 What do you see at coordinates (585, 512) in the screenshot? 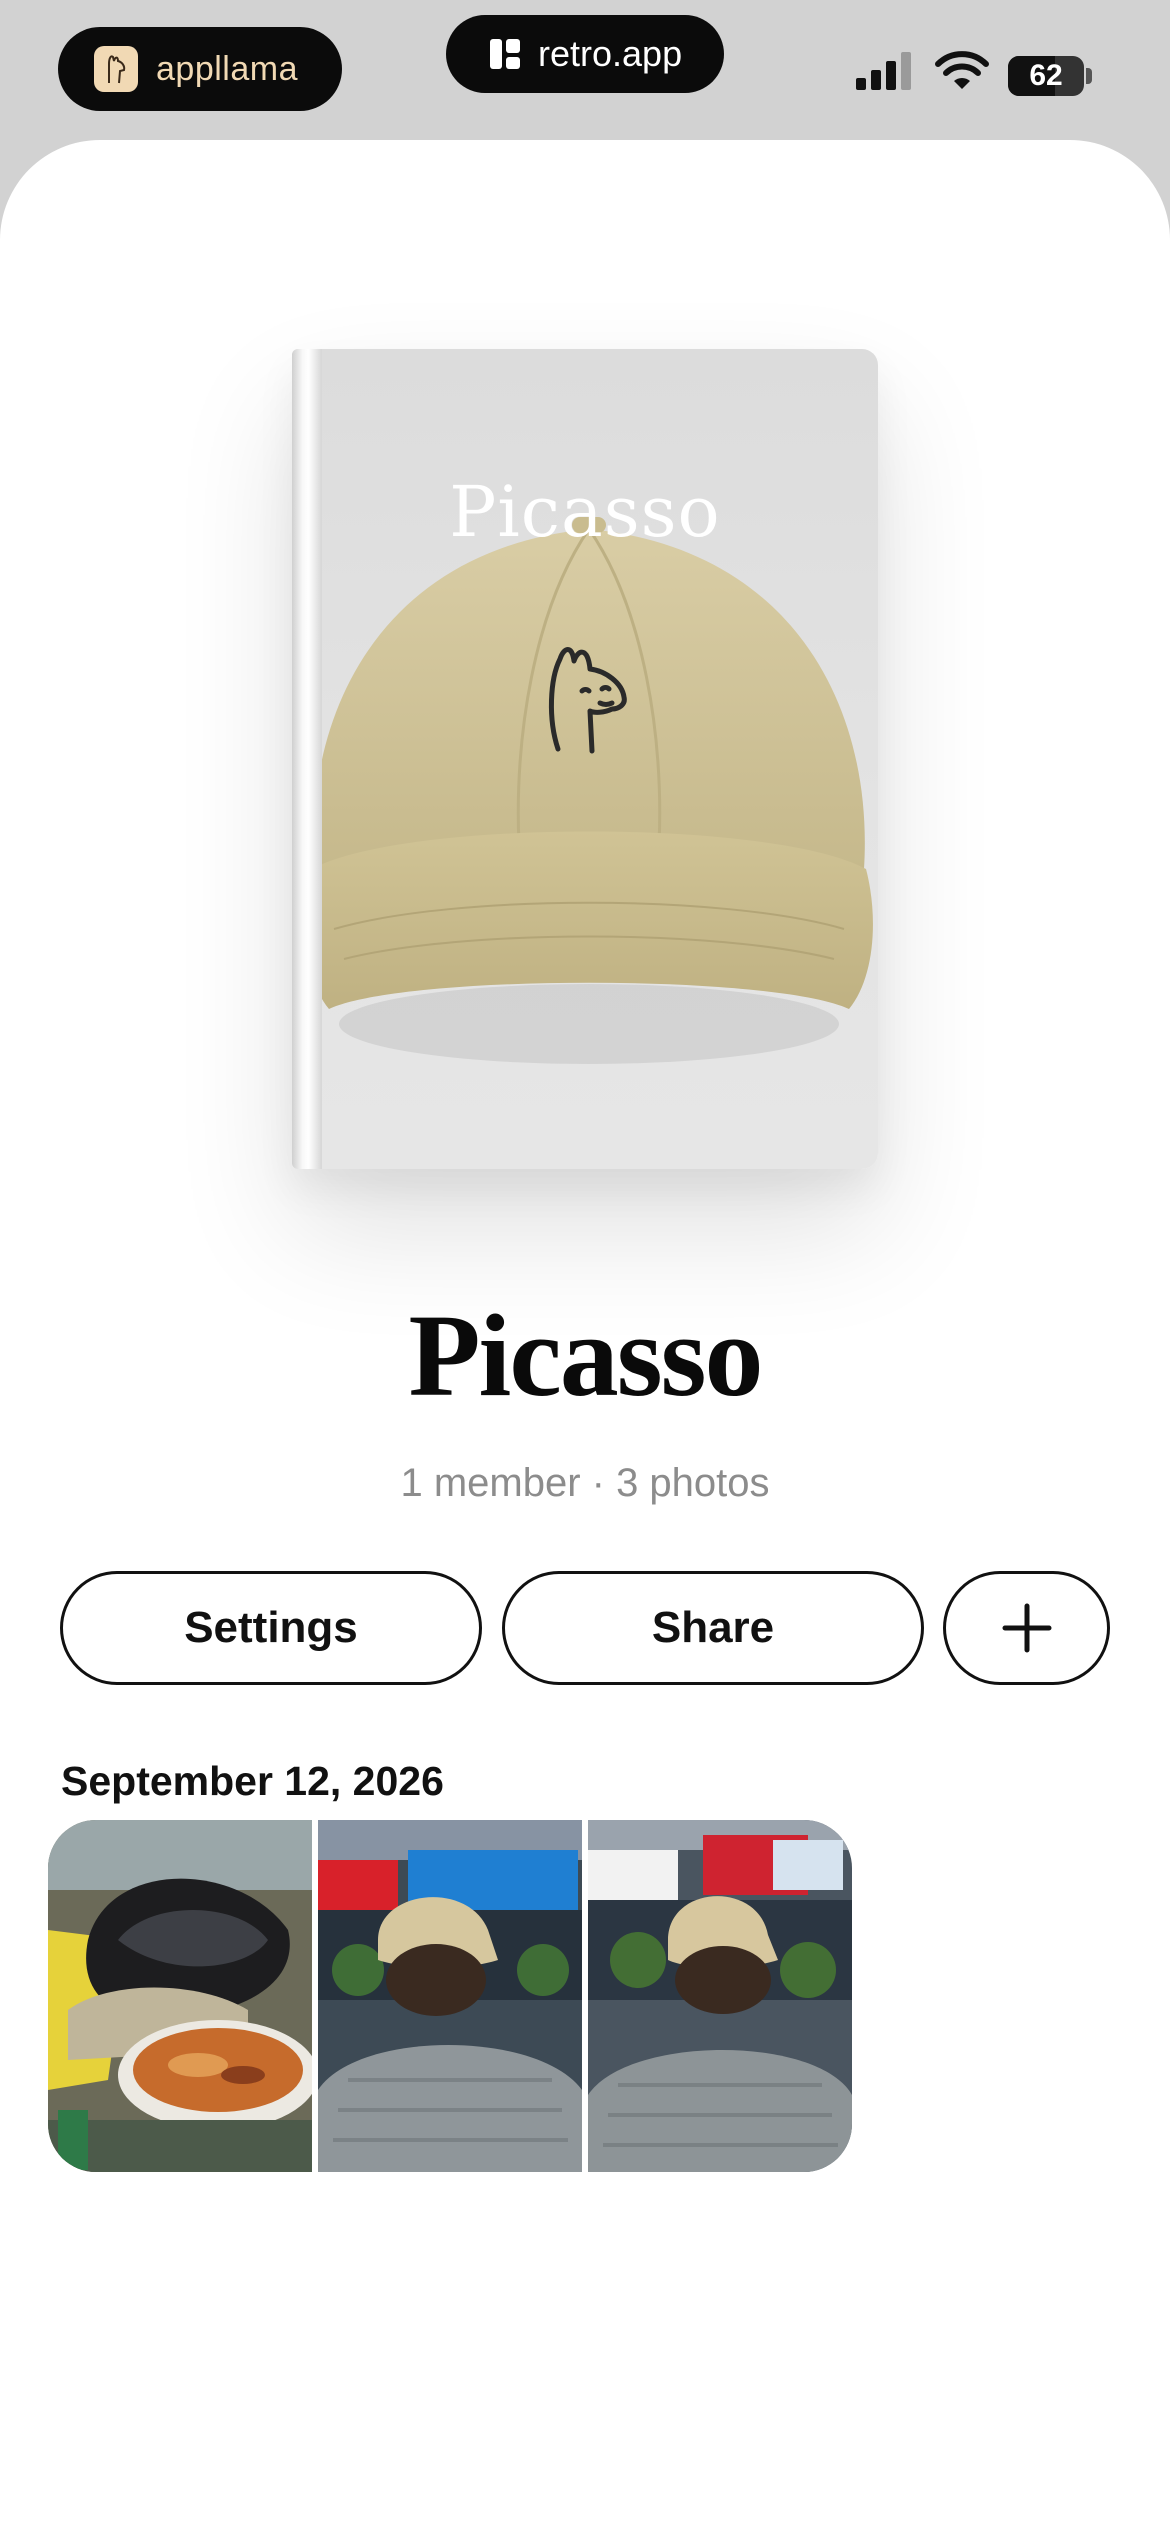
I see `cover-title: Picasso` at bounding box center [585, 512].